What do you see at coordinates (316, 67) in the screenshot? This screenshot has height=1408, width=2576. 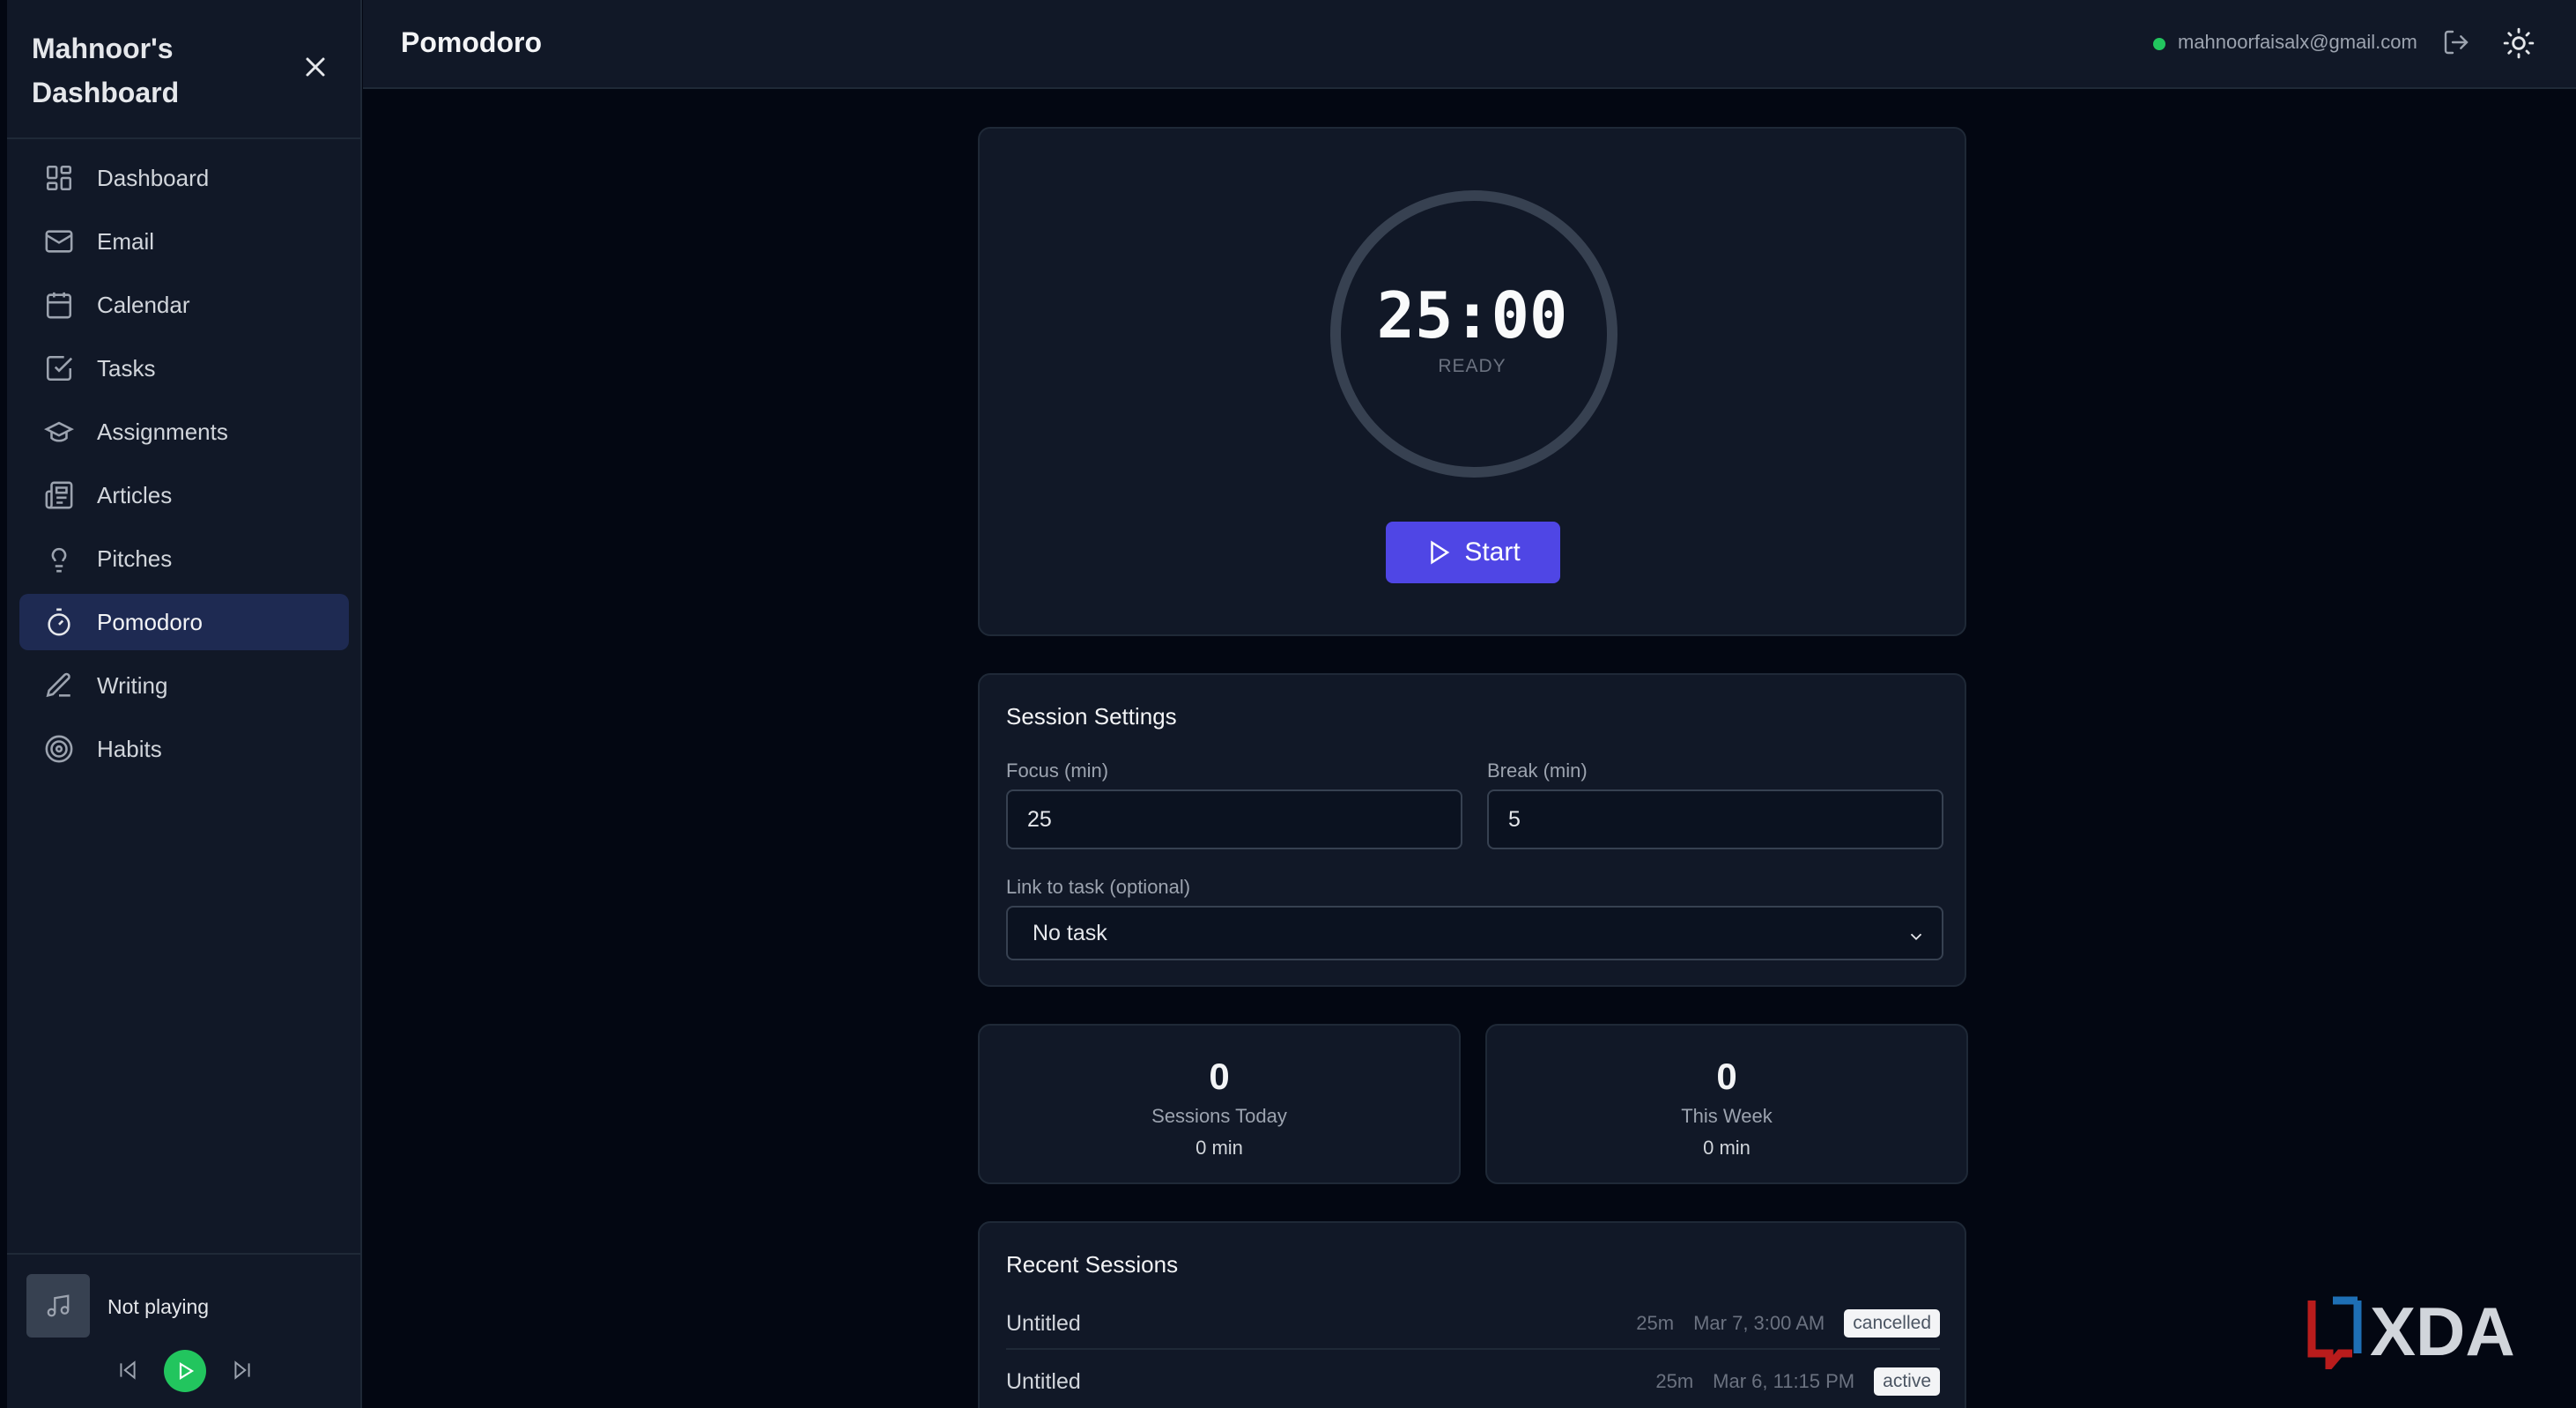 I see `close-icon` at bounding box center [316, 67].